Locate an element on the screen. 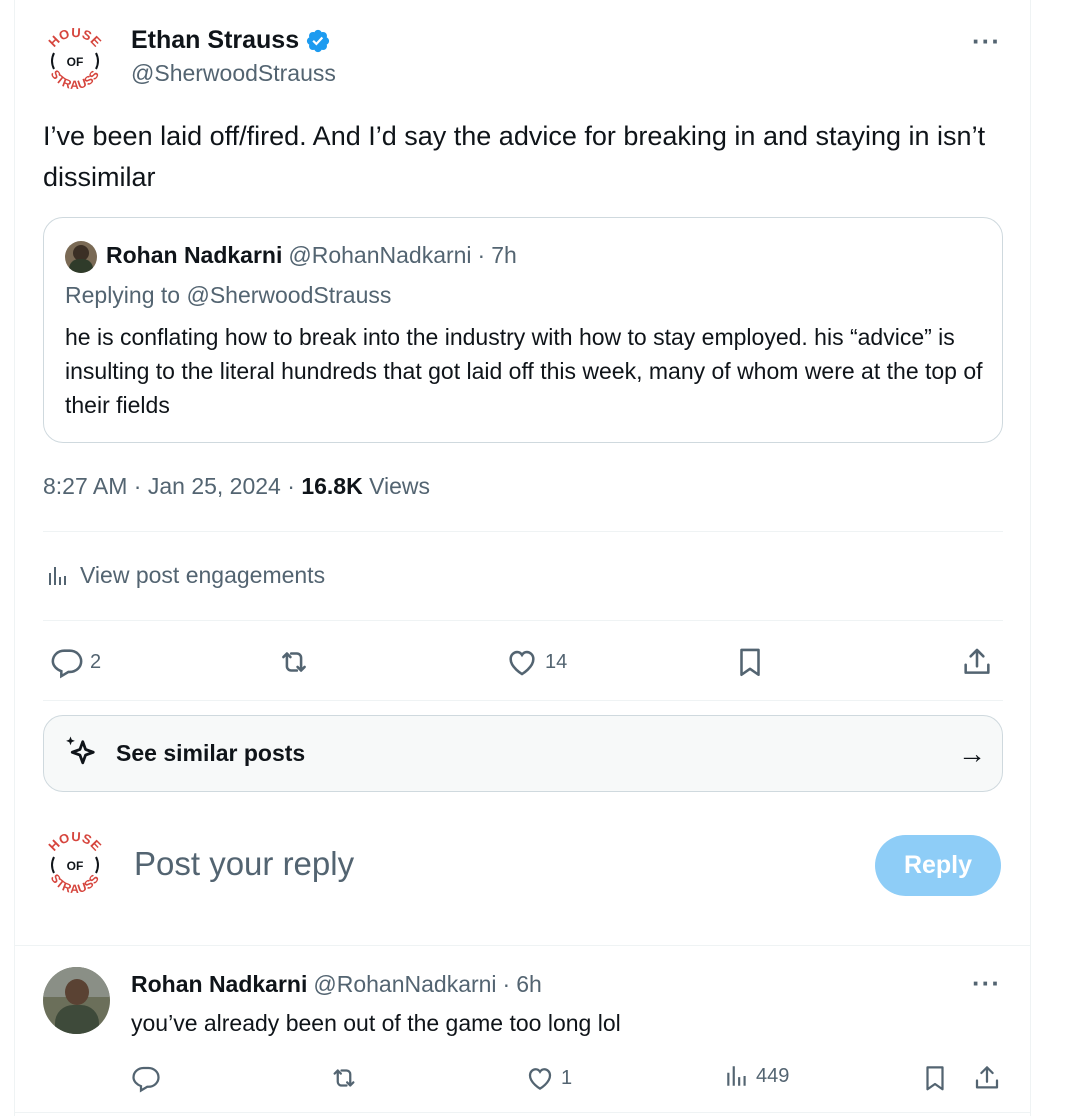 The width and height of the screenshot is (1072, 1116). reply-action: 2 is located at coordinates (75, 662).